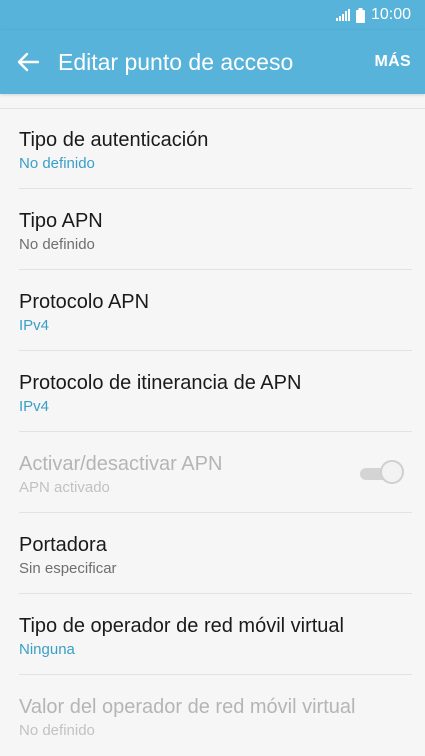 The width and height of the screenshot is (425, 756). What do you see at coordinates (187, 707) in the screenshot?
I see `setting-title: Valor del operador de red móvil virtual` at bounding box center [187, 707].